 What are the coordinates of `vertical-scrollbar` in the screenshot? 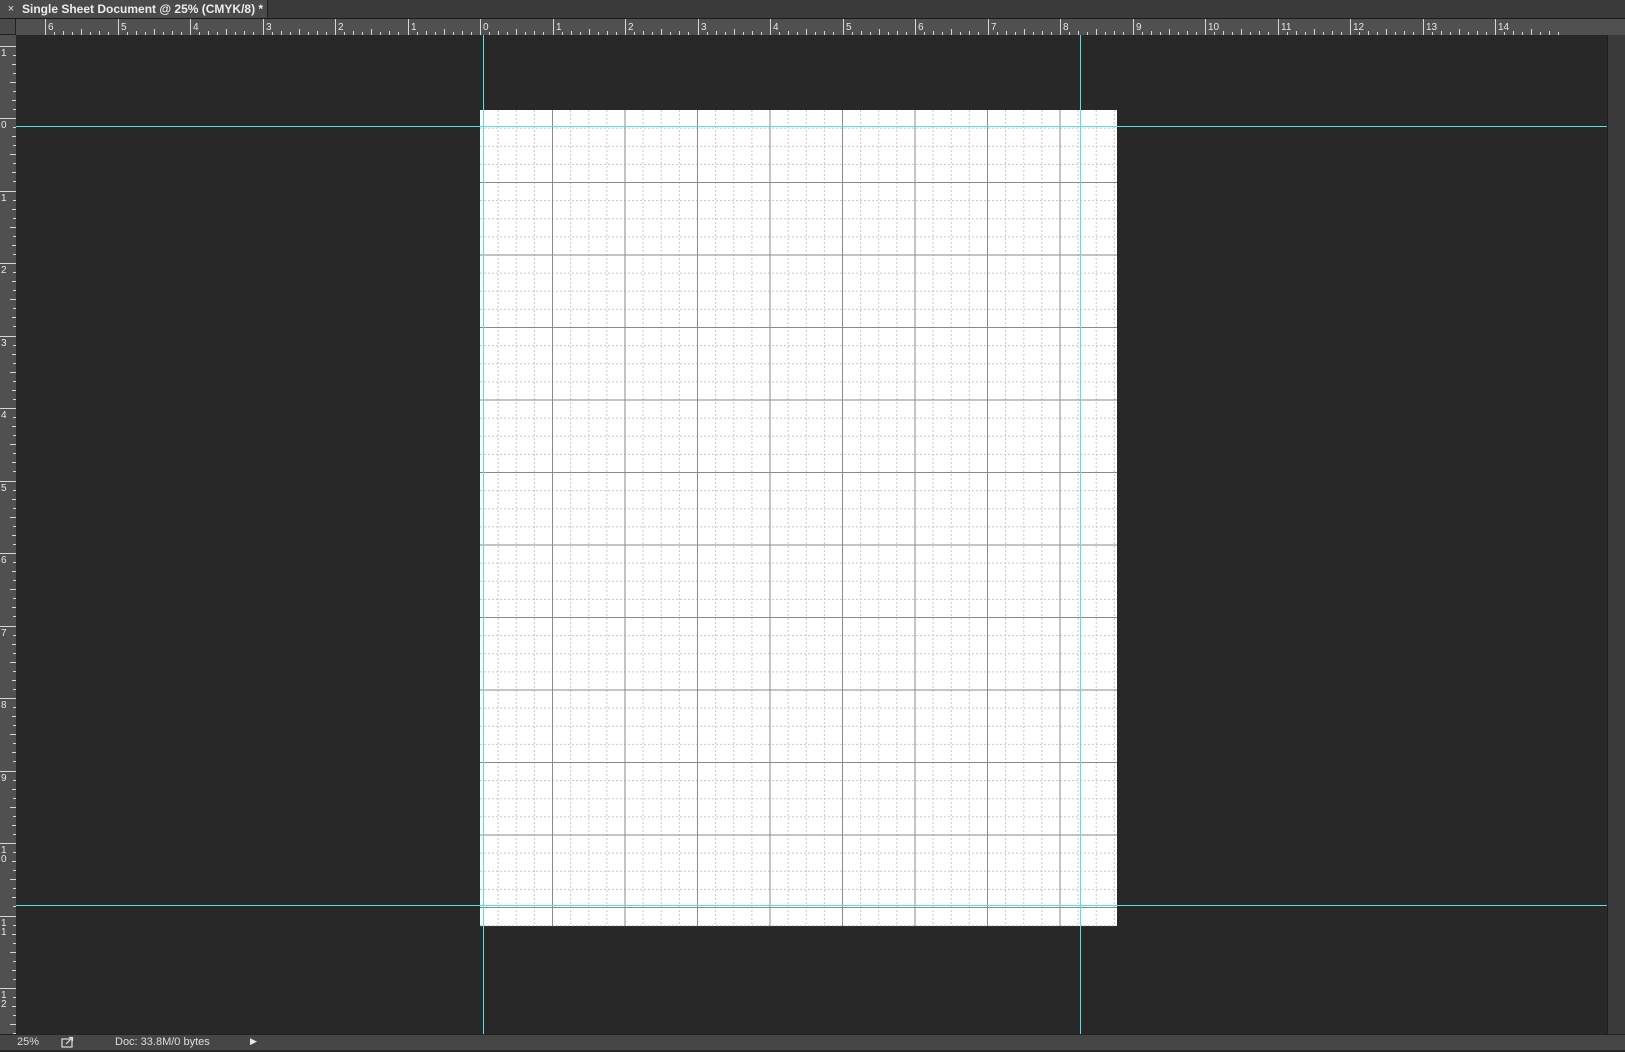 It's located at (1616, 534).